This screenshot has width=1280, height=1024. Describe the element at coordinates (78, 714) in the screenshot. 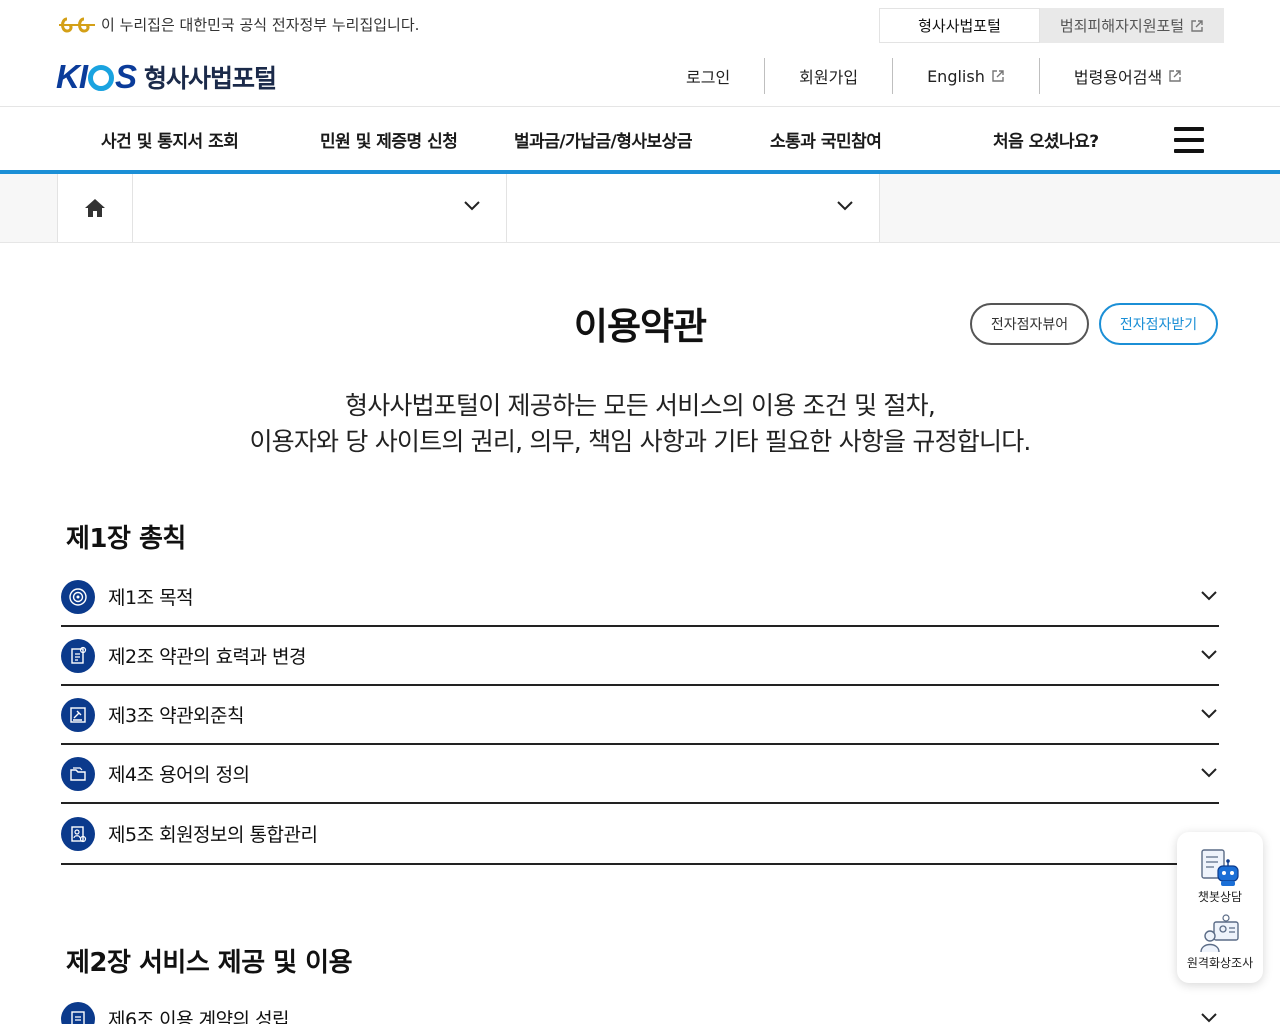

I see `gavel-icon` at that location.